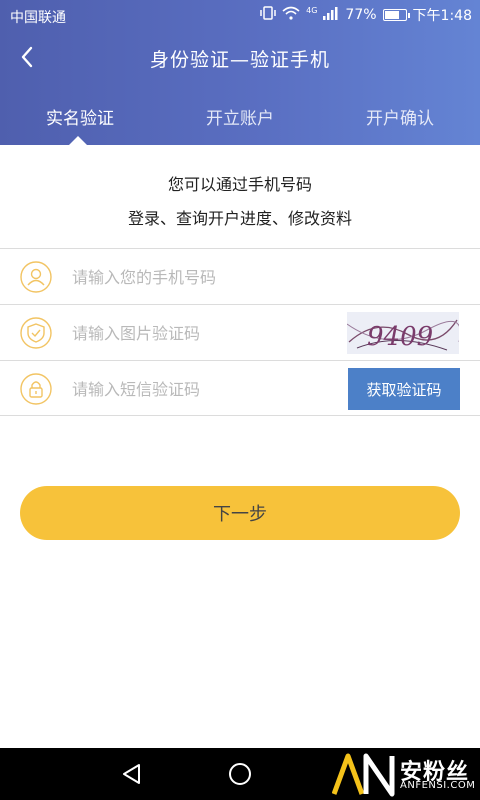 This screenshot has height=800, width=480. I want to click on sms-input, so click(202, 389).